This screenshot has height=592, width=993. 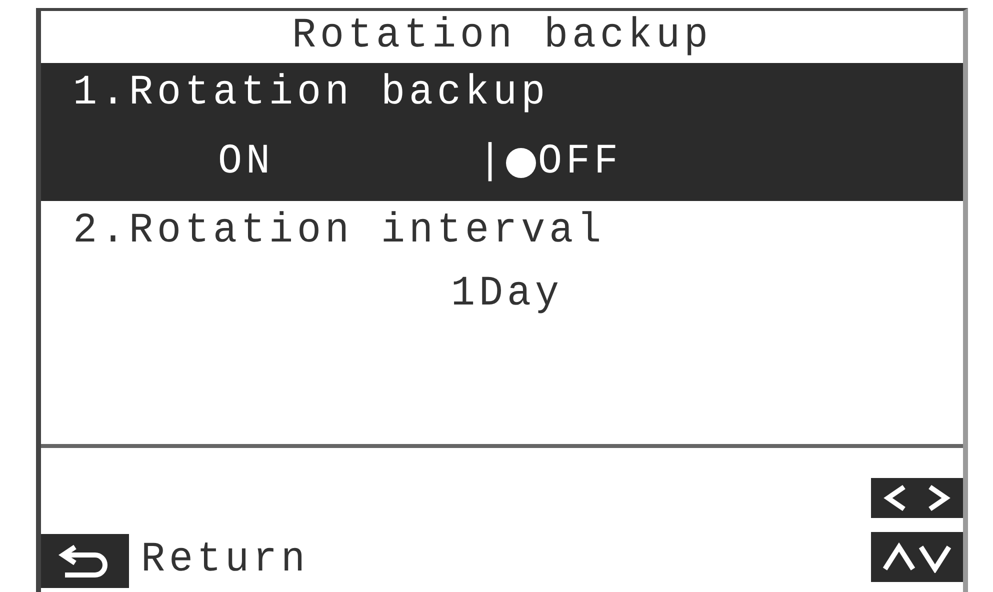 What do you see at coordinates (339, 232) in the screenshot?
I see `item-label: 2.Rotation interval` at bounding box center [339, 232].